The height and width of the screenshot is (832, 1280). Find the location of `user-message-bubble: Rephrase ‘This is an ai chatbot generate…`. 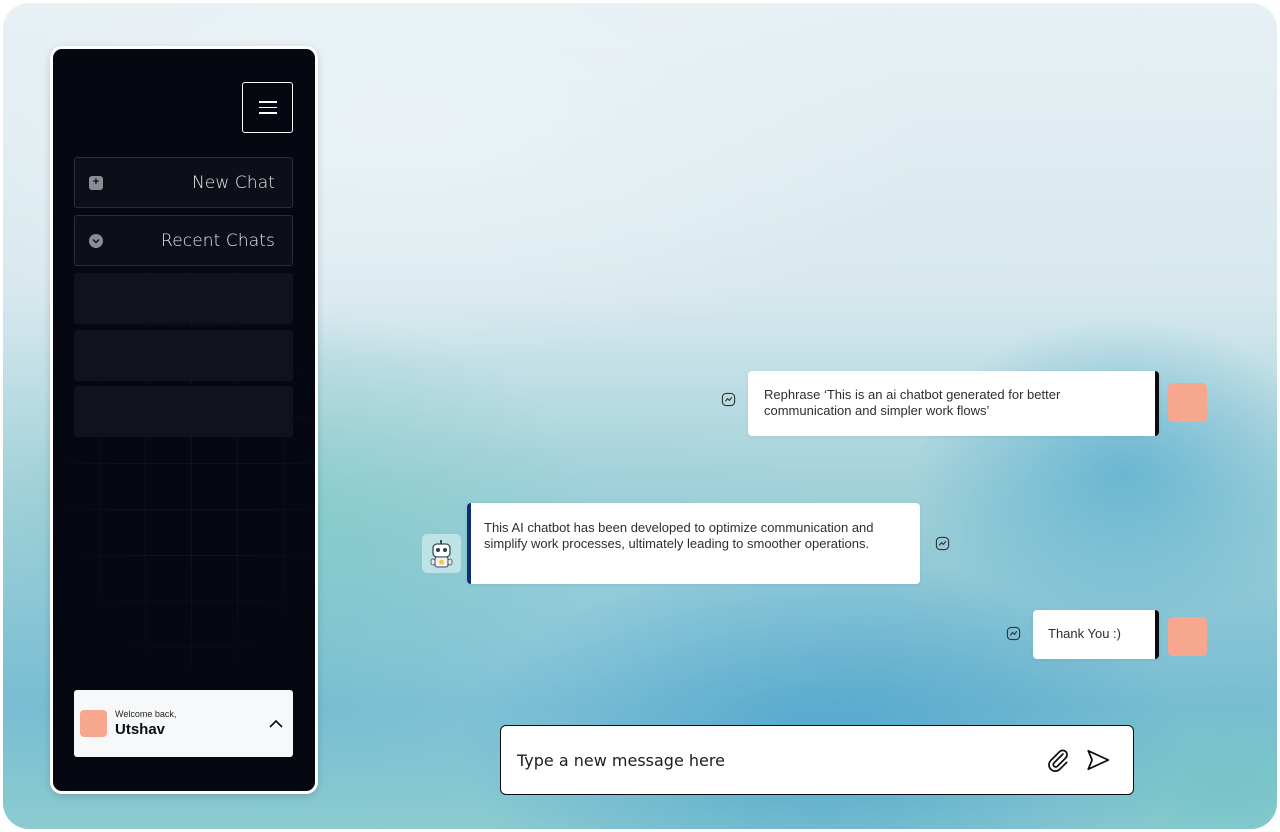

user-message-bubble: Rephrase ‘This is an ai chatbot generate… is located at coordinates (953, 403).